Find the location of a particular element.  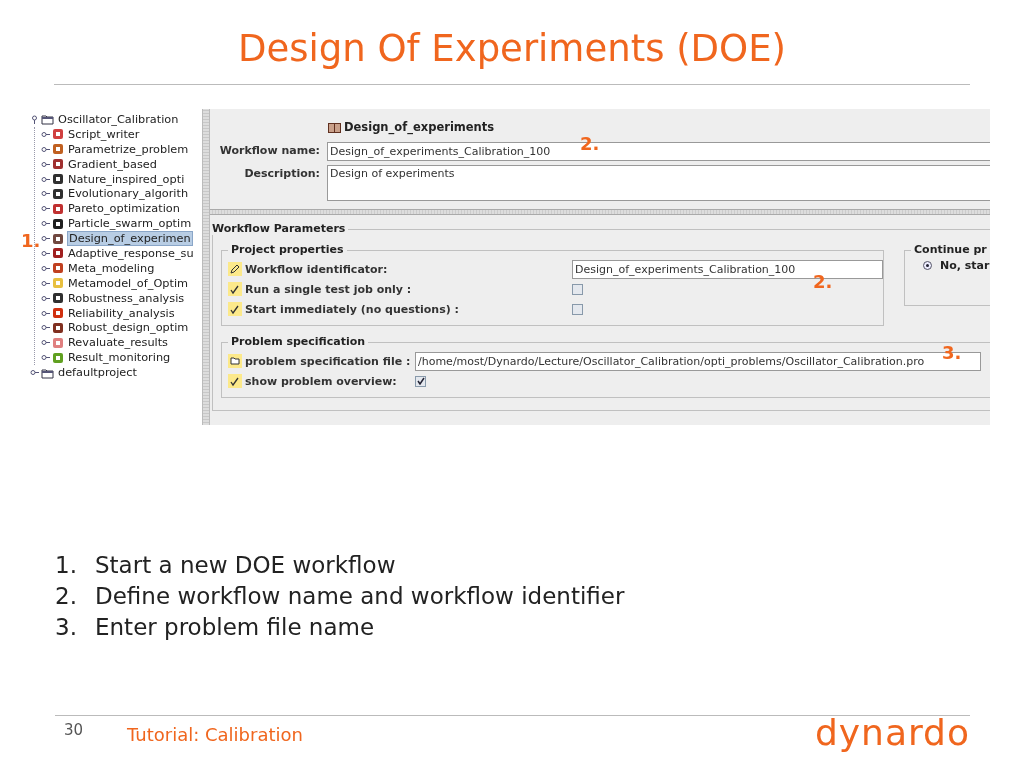

tree-item: Meta_modeling is located at coordinates (111, 268).